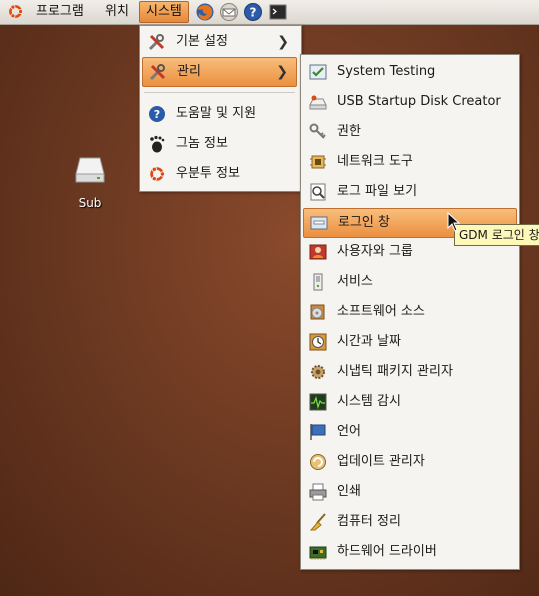 This screenshot has width=539, height=596. I want to click on synaptic-icon, so click(318, 372).